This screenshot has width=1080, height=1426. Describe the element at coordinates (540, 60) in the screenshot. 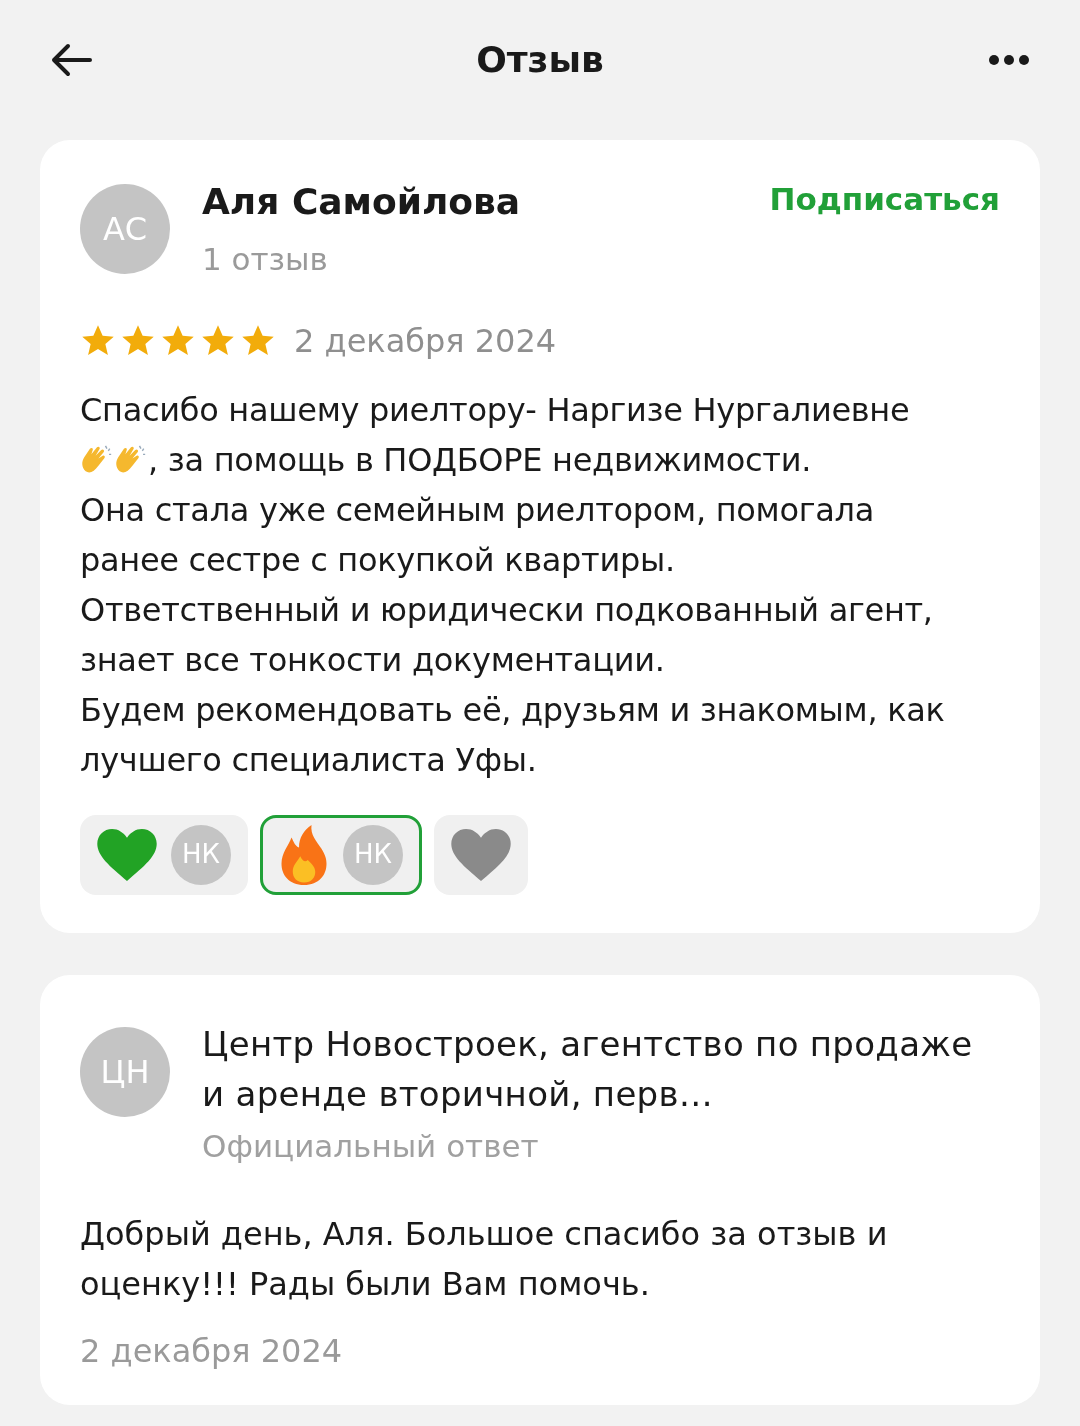

I see `page-title: Отзыв` at that location.